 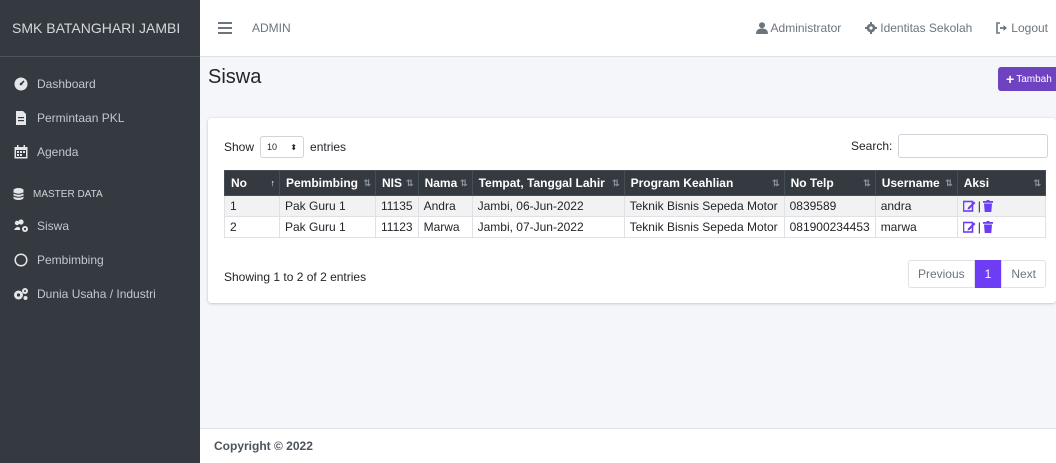 What do you see at coordinates (872, 146) in the screenshot?
I see `search-label: Search:` at bounding box center [872, 146].